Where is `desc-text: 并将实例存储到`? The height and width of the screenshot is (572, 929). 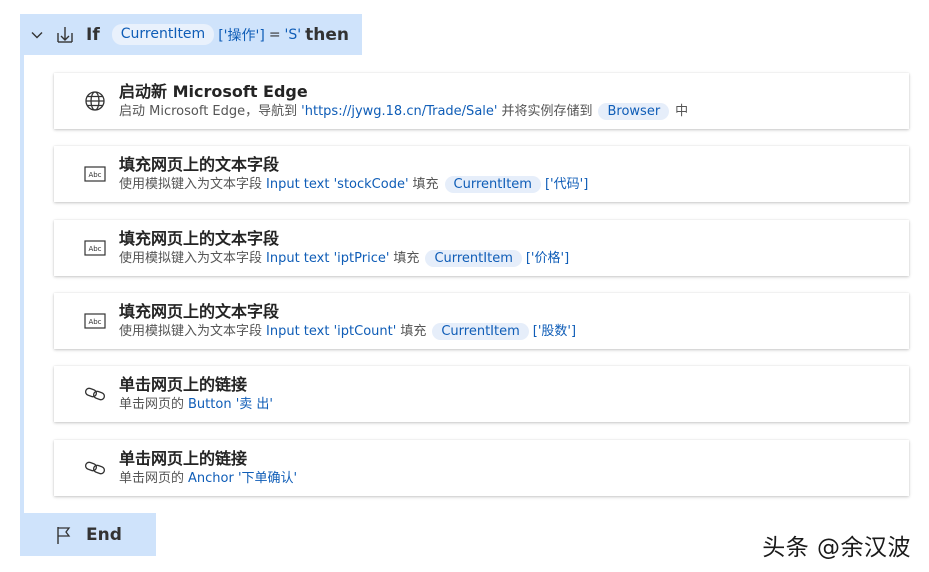
desc-text: 并将实例存储到 is located at coordinates (547, 111).